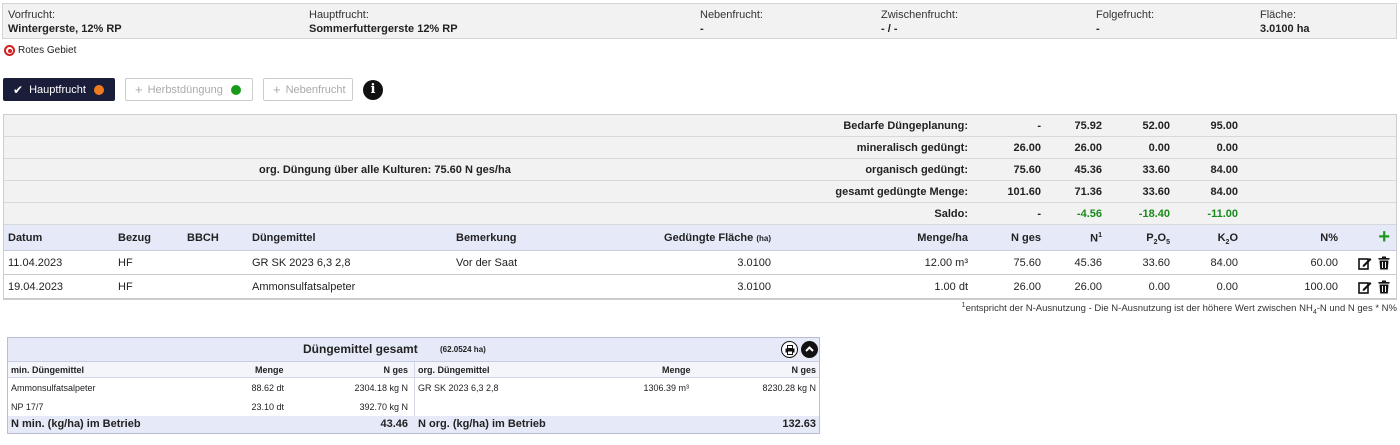  I want to click on target-icon, so click(9, 50).